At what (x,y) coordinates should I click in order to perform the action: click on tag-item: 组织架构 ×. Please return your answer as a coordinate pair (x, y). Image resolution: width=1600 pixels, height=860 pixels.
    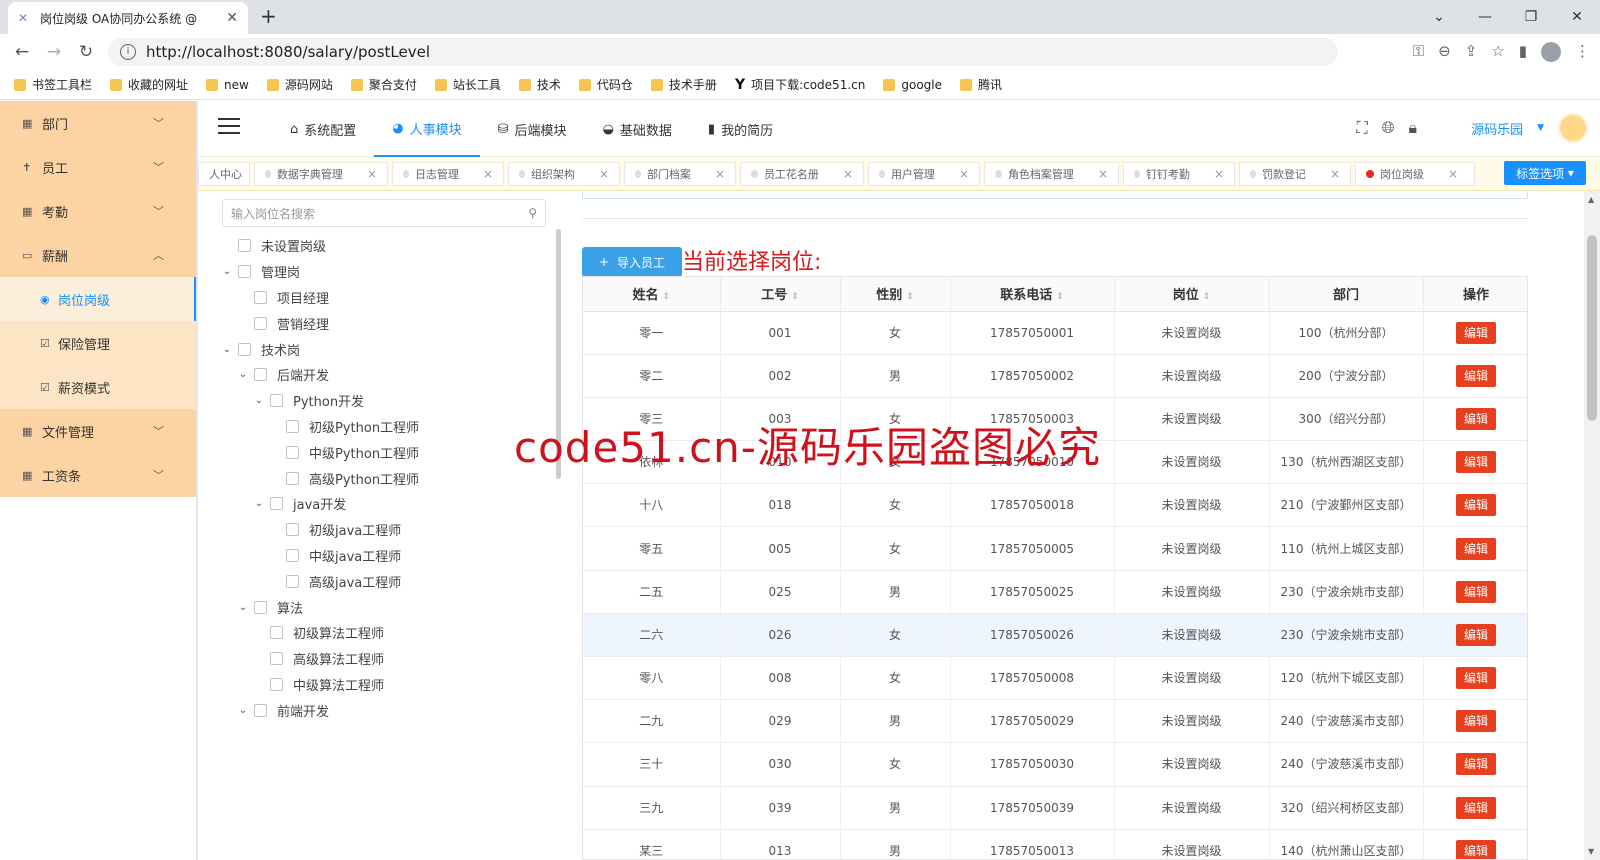
    Looking at the image, I should click on (564, 174).